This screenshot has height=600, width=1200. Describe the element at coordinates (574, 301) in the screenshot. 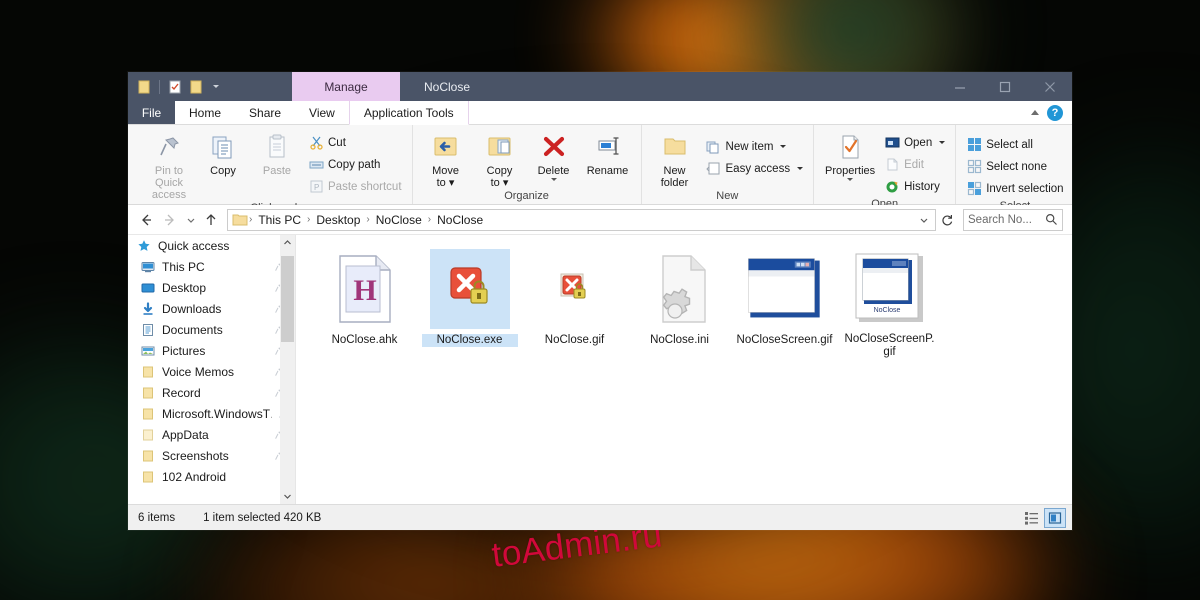

I see `file-item-noclose-gif: NoClose.gif` at that location.